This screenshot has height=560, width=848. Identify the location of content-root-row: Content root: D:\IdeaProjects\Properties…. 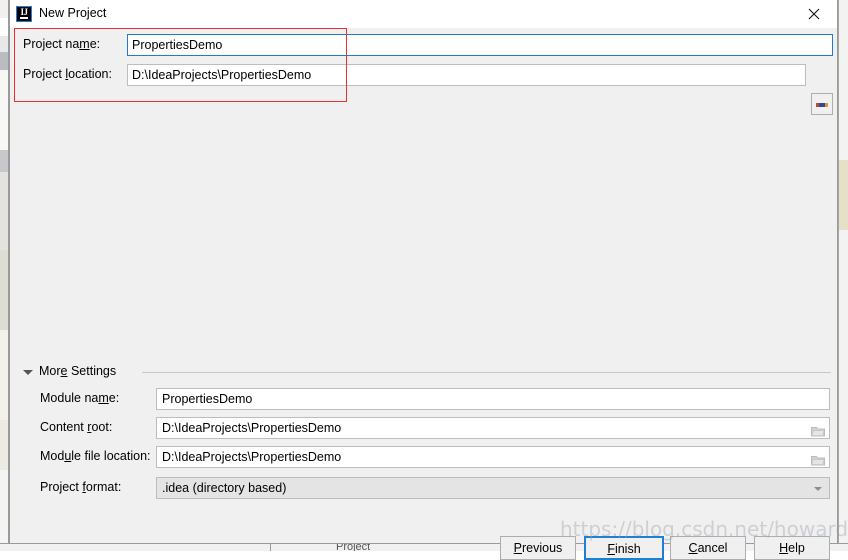
(424, 428).